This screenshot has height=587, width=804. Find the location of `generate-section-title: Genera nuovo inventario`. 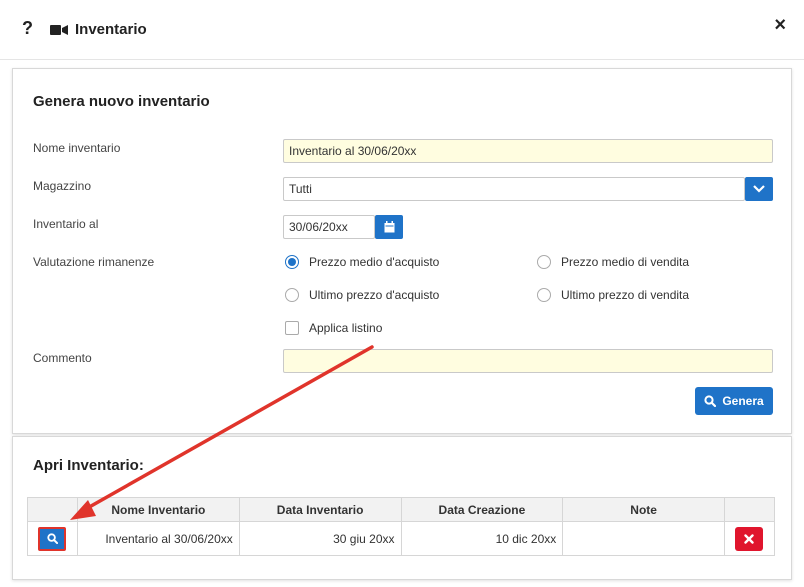

generate-section-title: Genera nuovo inventario is located at coordinates (121, 101).